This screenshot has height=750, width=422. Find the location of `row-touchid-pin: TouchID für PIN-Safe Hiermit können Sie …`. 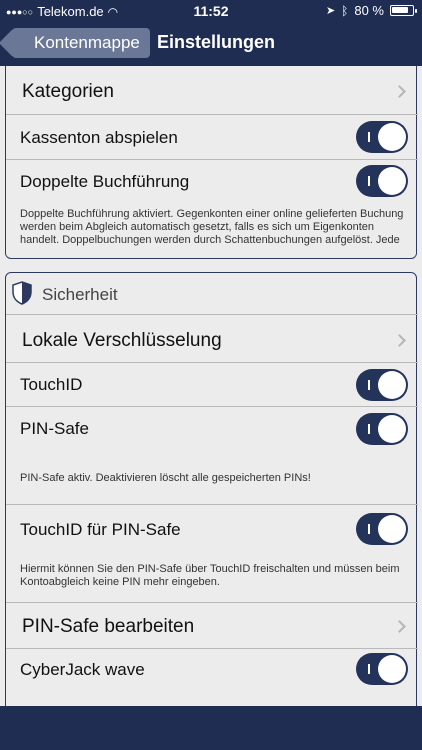

row-touchid-pin: TouchID für PIN-Safe Hiermit können Sie … is located at coordinates (212, 554).